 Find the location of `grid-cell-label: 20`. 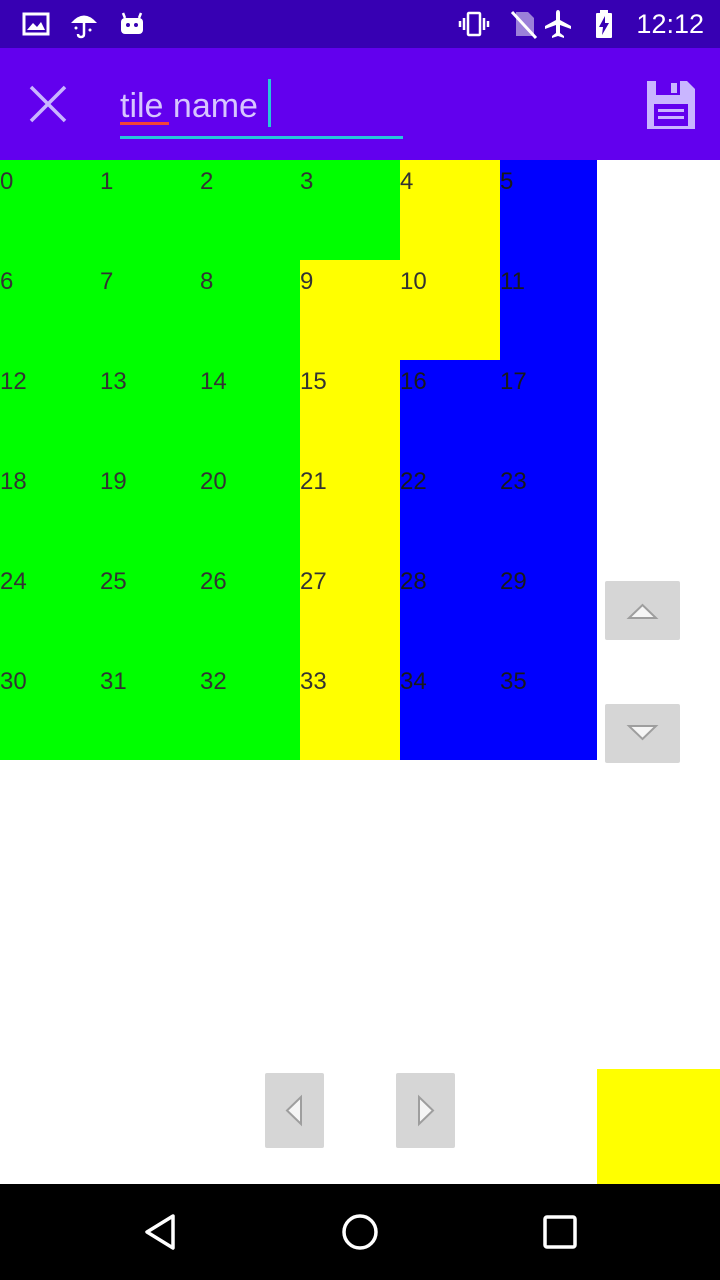

grid-cell-label: 20 is located at coordinates (213, 481).